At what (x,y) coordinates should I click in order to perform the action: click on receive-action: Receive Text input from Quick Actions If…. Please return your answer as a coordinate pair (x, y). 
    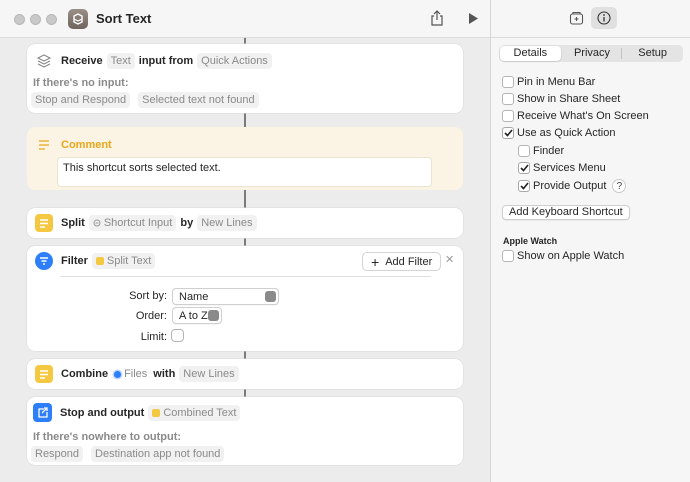
    Looking at the image, I should click on (245, 78).